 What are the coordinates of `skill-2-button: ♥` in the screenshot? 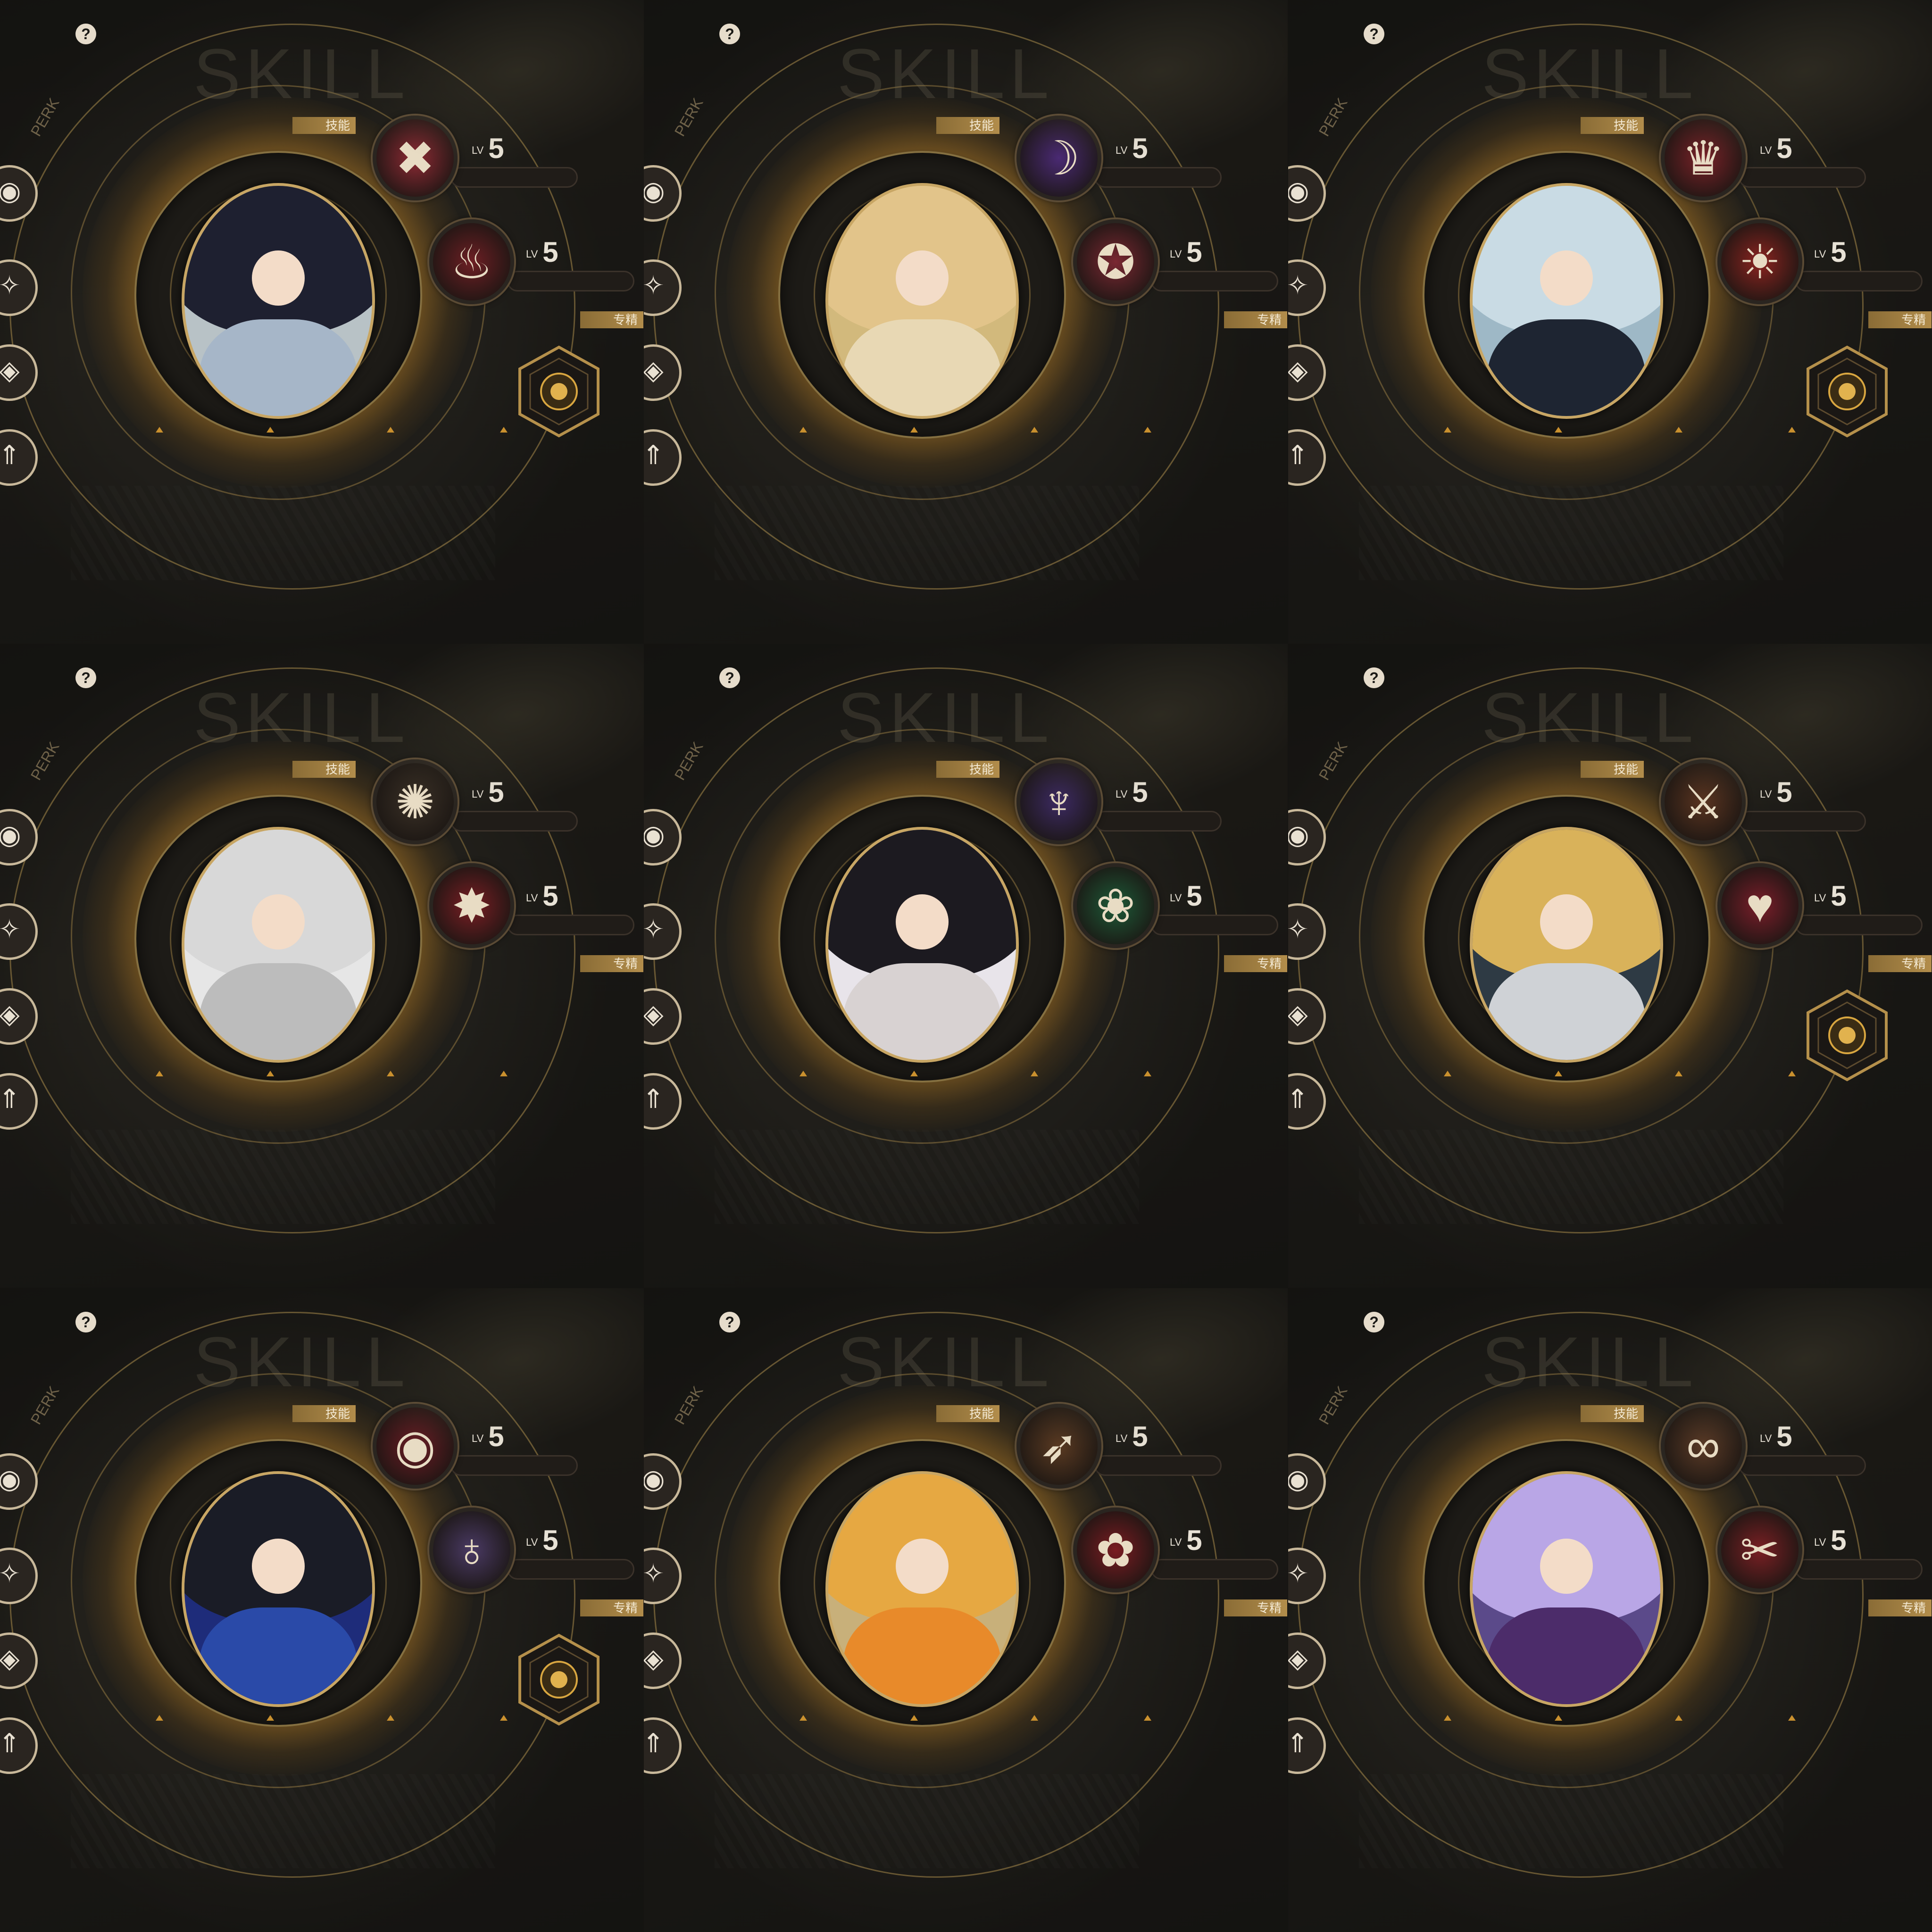 It's located at (1760, 905).